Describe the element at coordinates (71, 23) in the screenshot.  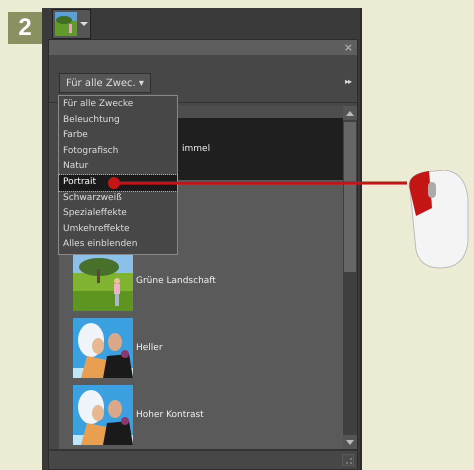
I see `thumbnail-button` at that location.